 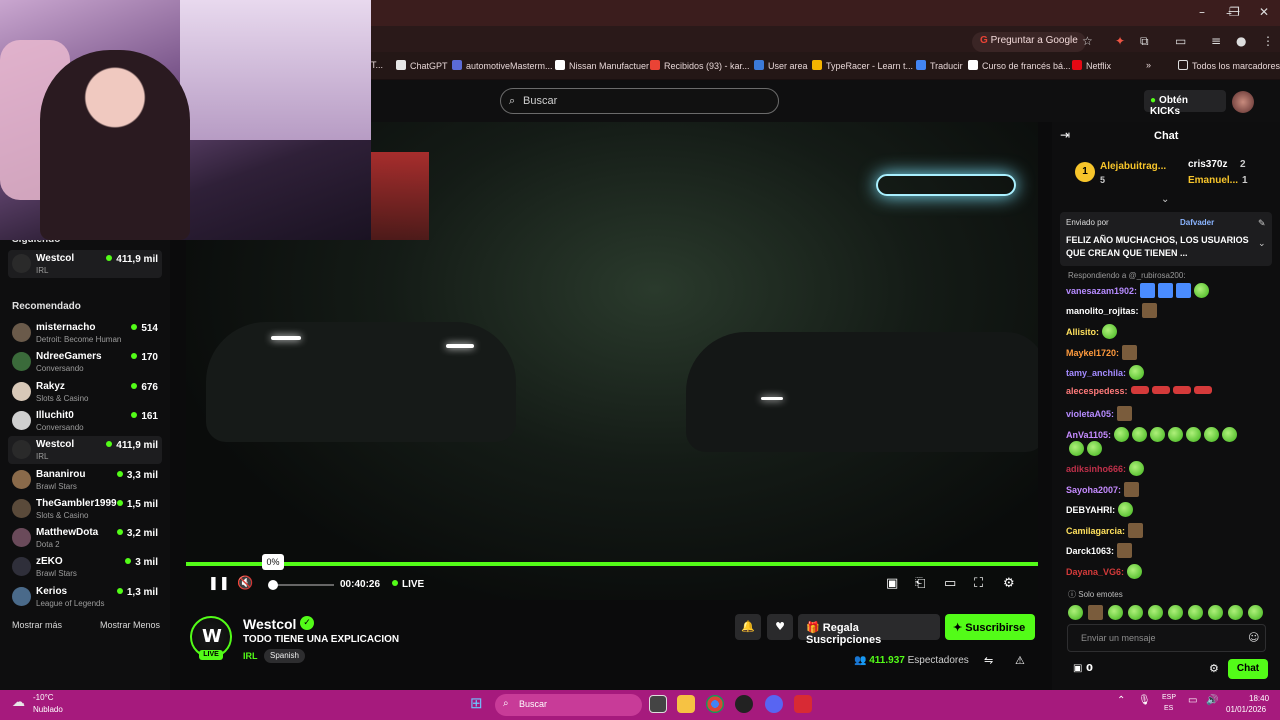 What do you see at coordinates (219, 583) in the screenshot?
I see `pause-icon: ❚❚` at bounding box center [219, 583].